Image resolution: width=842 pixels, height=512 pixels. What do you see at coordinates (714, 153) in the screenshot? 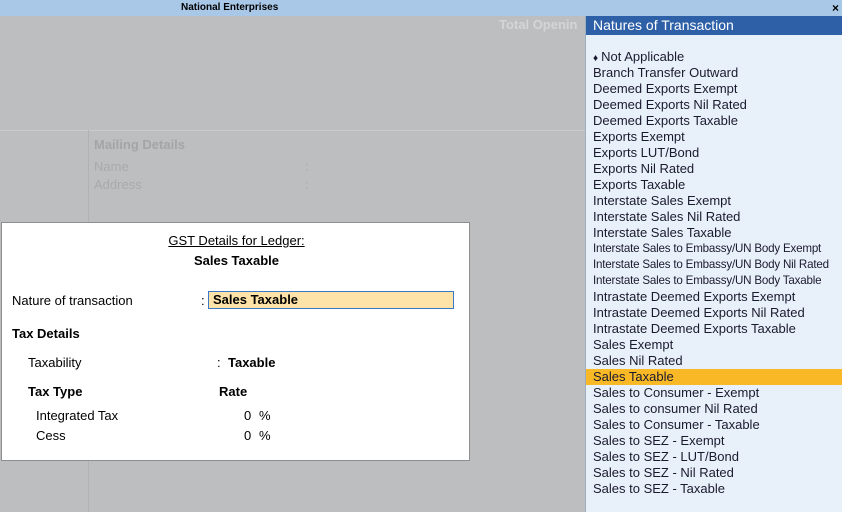
I see `nature-option: Exports LUT/Bond` at bounding box center [714, 153].